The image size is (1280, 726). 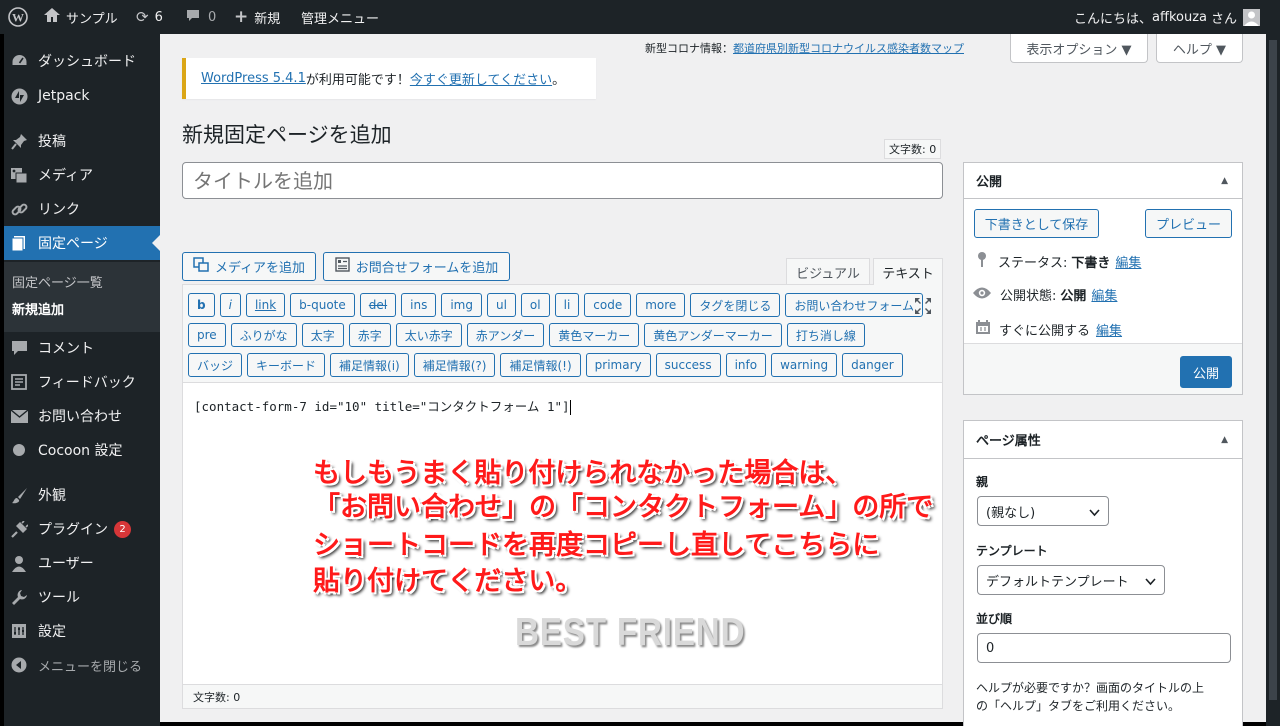 I want to click on quicktag-button: img, so click(x=461, y=305).